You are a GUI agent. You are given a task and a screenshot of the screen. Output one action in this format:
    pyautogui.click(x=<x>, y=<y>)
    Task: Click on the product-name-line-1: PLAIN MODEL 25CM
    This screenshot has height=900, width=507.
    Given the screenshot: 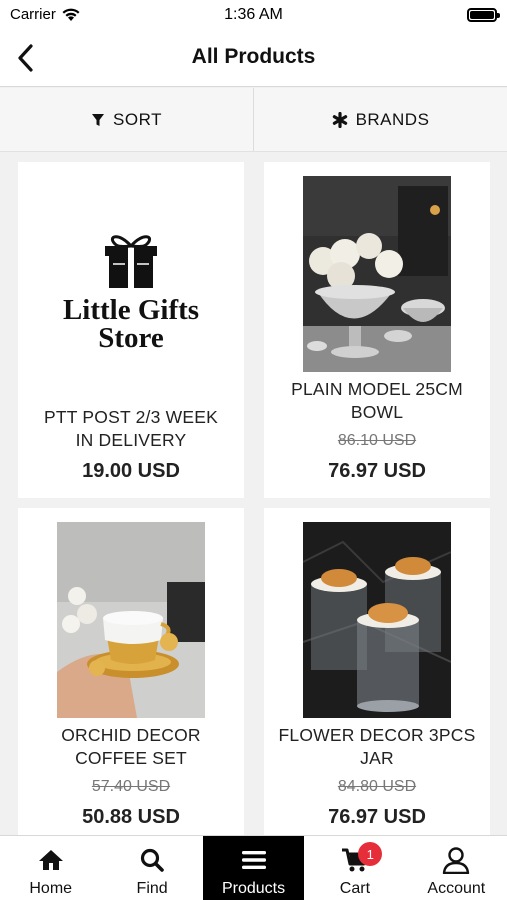 What is the action you would take?
    pyautogui.click(x=377, y=389)
    